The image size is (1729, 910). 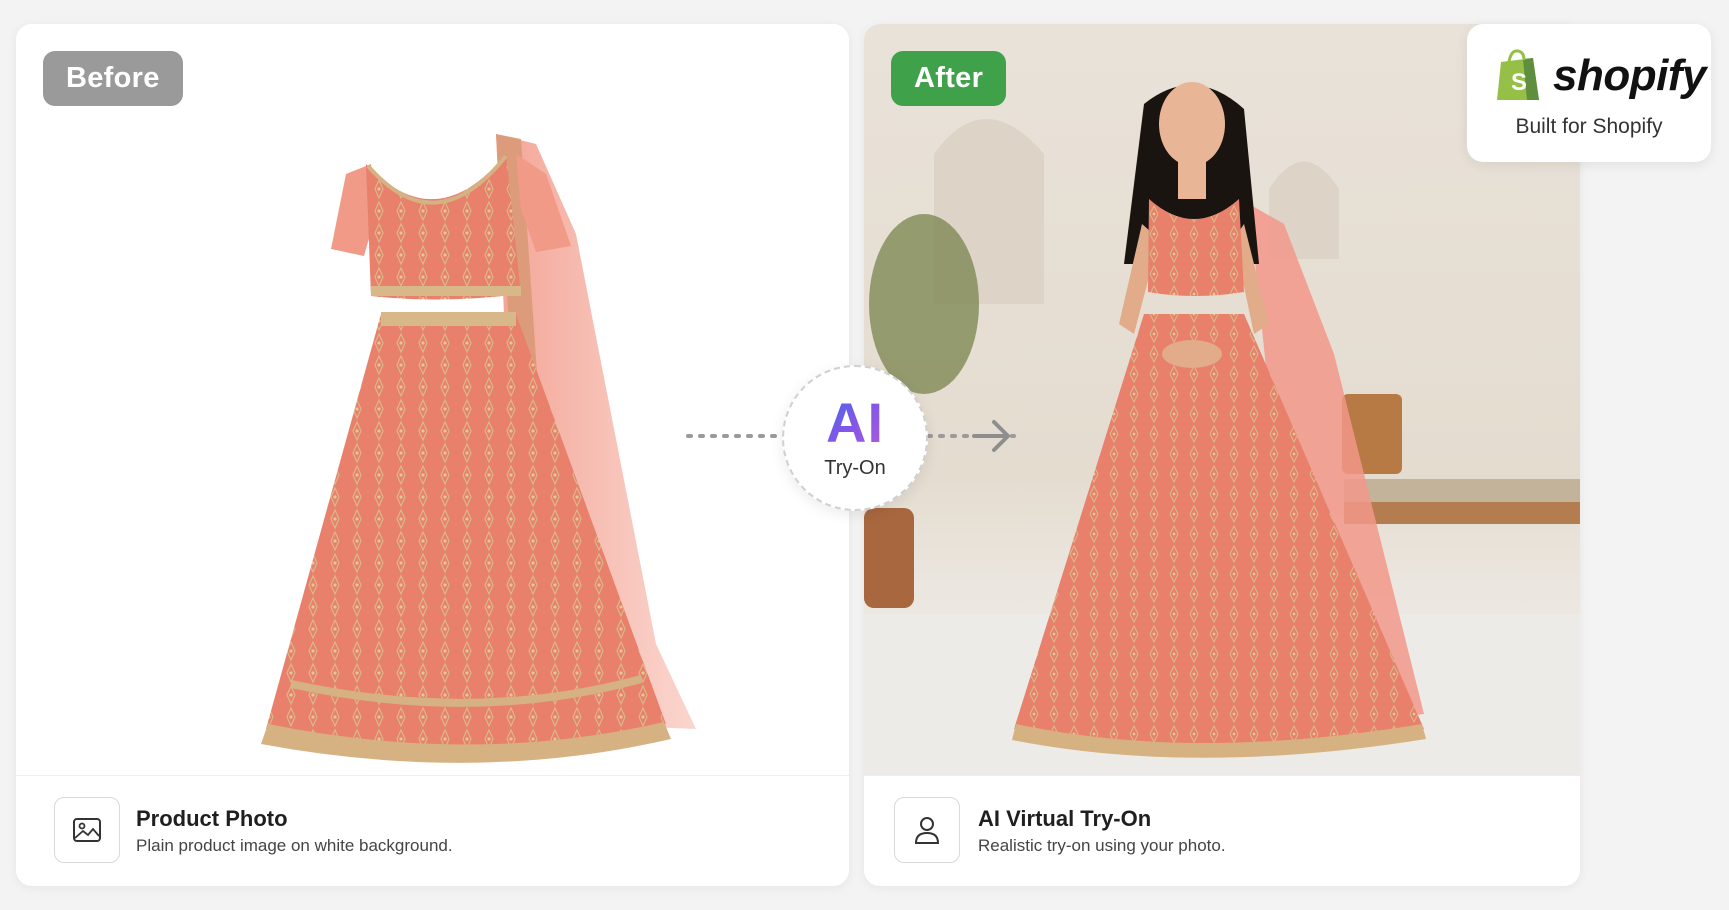 I want to click on shopify-tagline: Built for Shopify, so click(x=1589, y=126).